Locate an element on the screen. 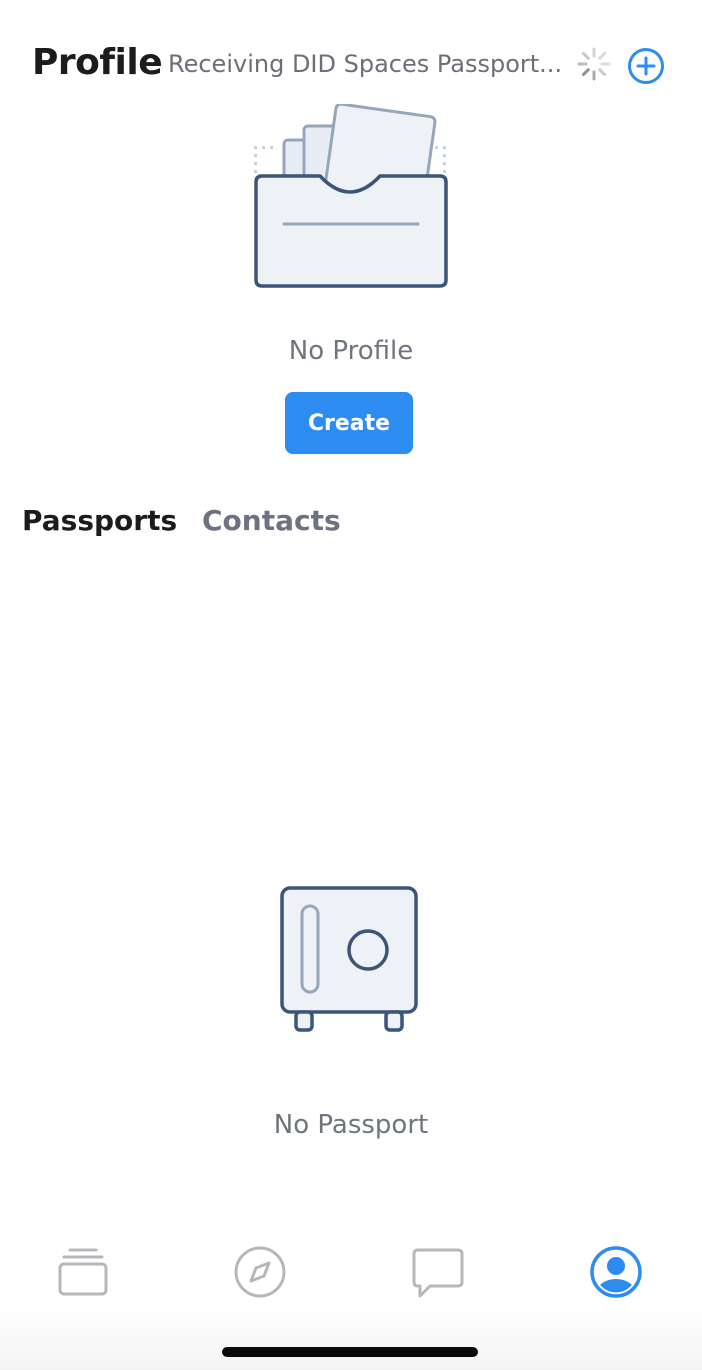  loading-spinner-icon is located at coordinates (594, 64).